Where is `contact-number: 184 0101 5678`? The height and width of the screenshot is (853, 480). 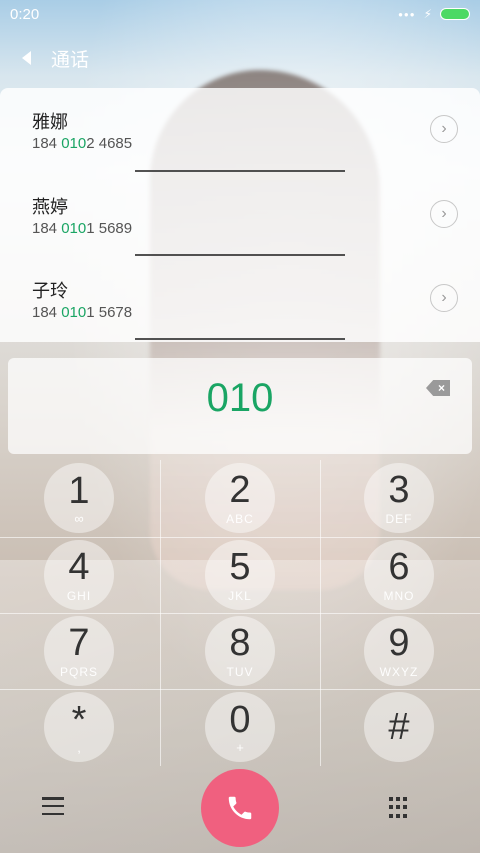
contact-number: 184 0101 5678 is located at coordinates (82, 312).